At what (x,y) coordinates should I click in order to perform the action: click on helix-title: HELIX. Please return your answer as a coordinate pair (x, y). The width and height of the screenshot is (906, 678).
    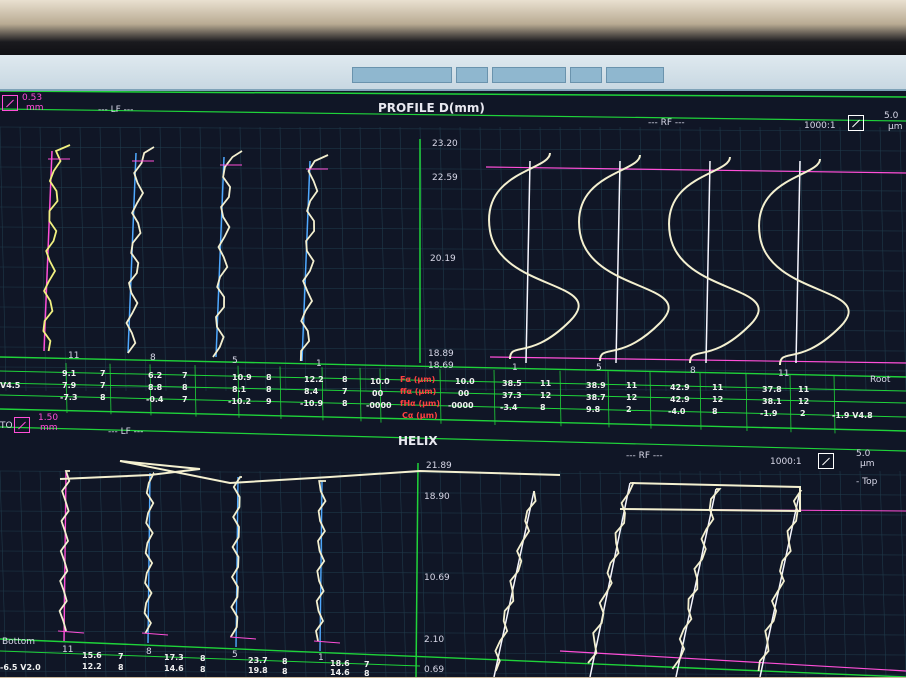
    Looking at the image, I should click on (418, 441).